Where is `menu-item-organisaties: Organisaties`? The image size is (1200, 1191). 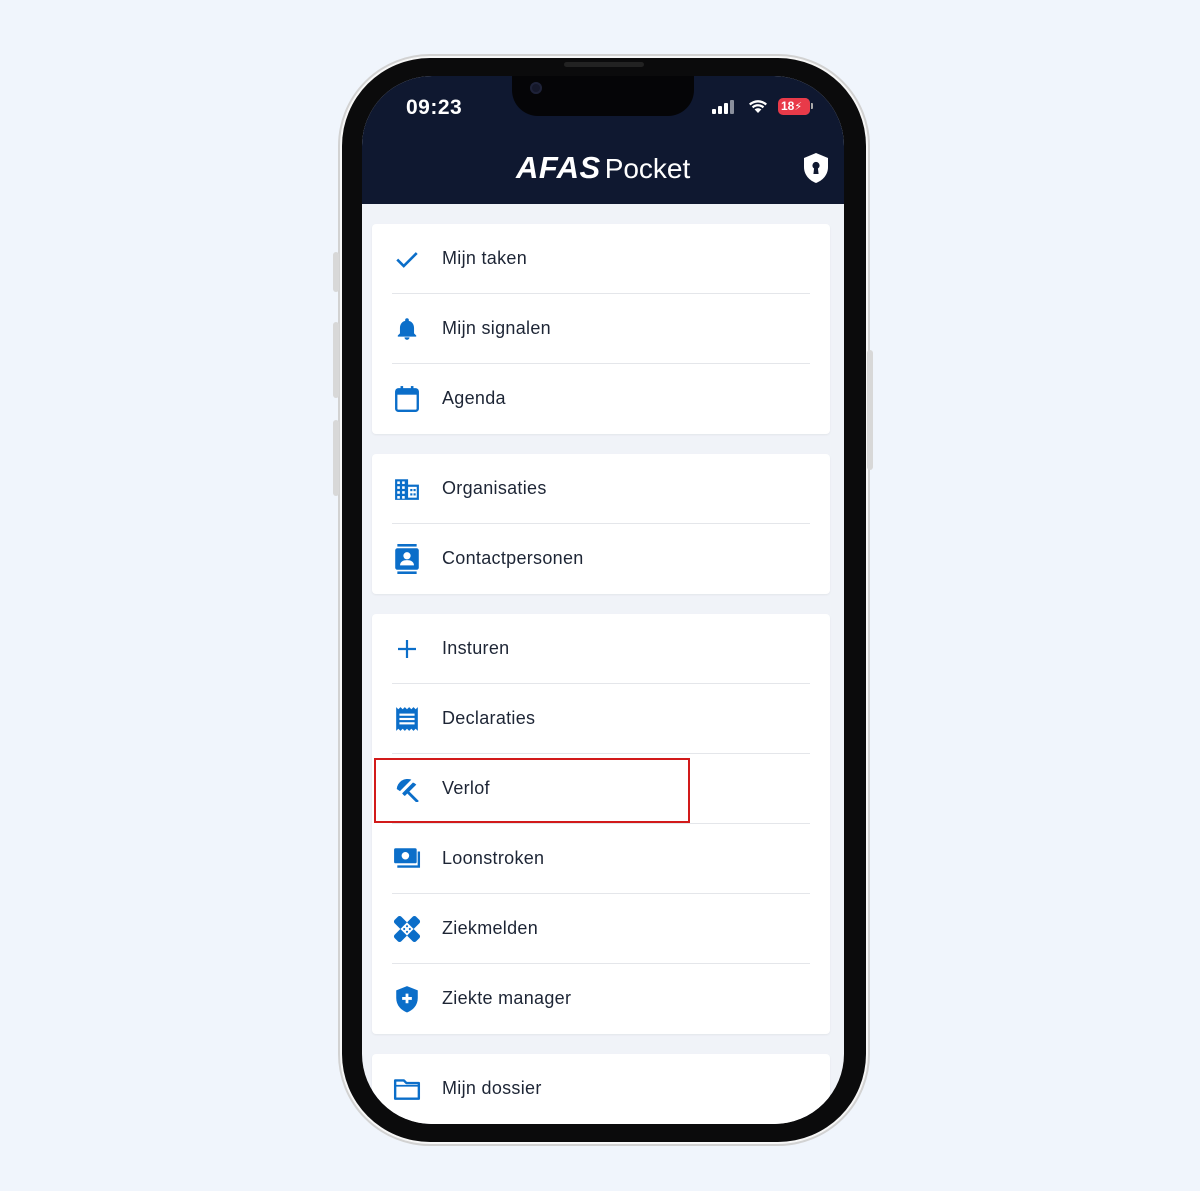 menu-item-organisaties: Organisaties is located at coordinates (601, 489).